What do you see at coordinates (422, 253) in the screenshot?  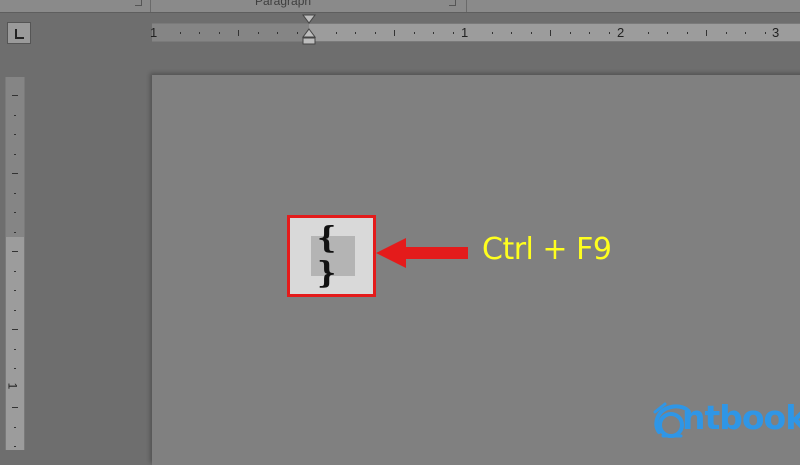 I see `left-arrow-icon` at bounding box center [422, 253].